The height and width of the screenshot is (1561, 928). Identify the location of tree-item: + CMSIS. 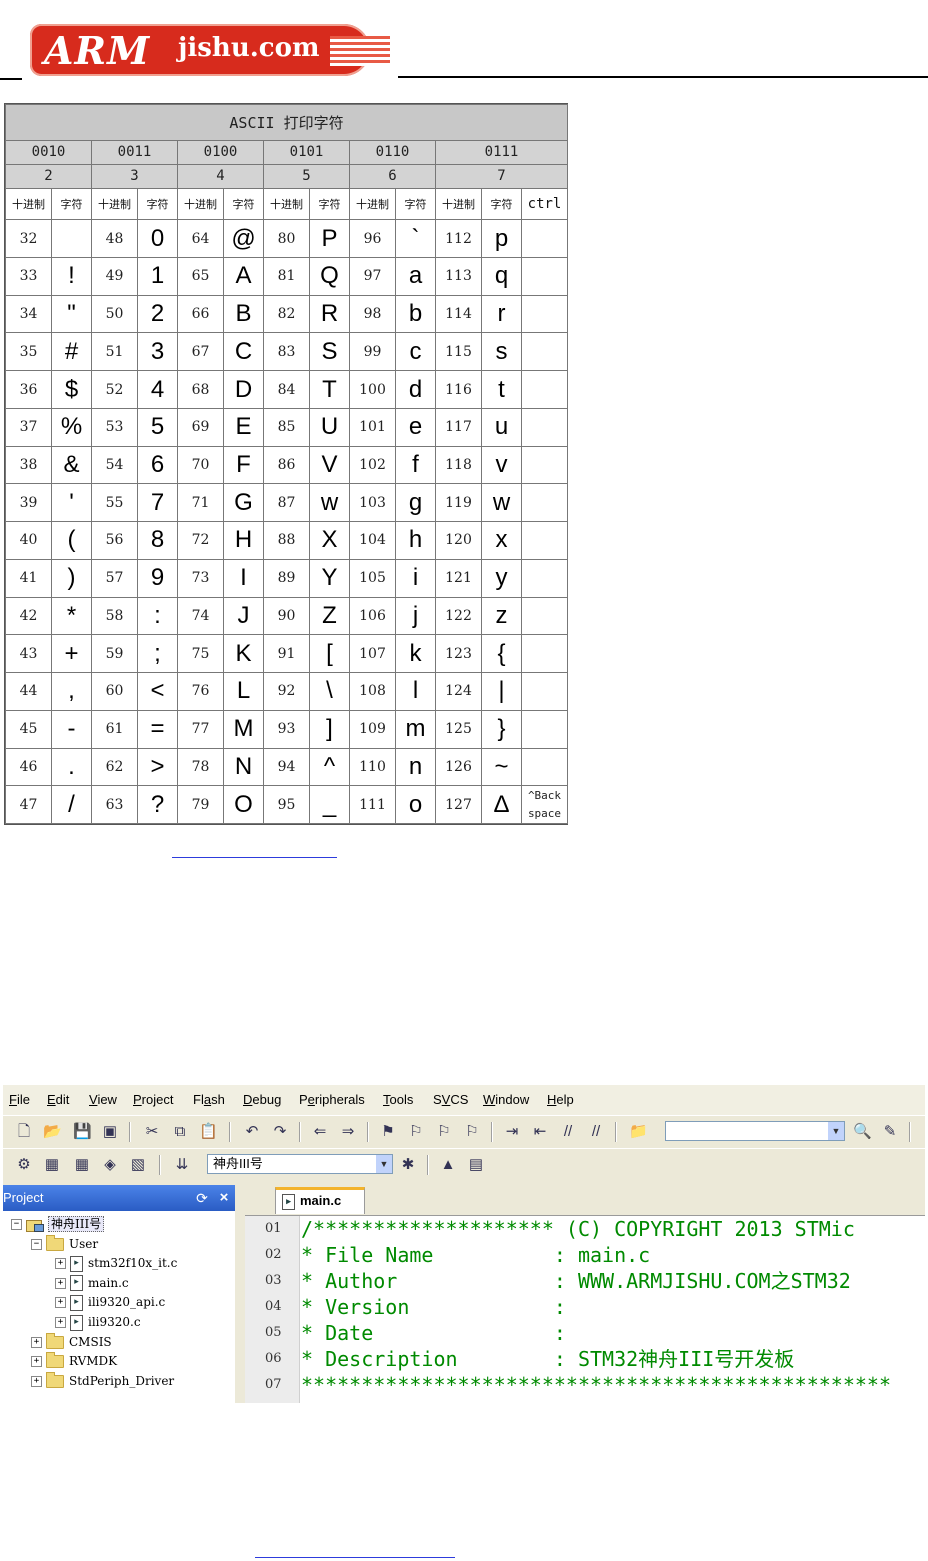
(71, 1341).